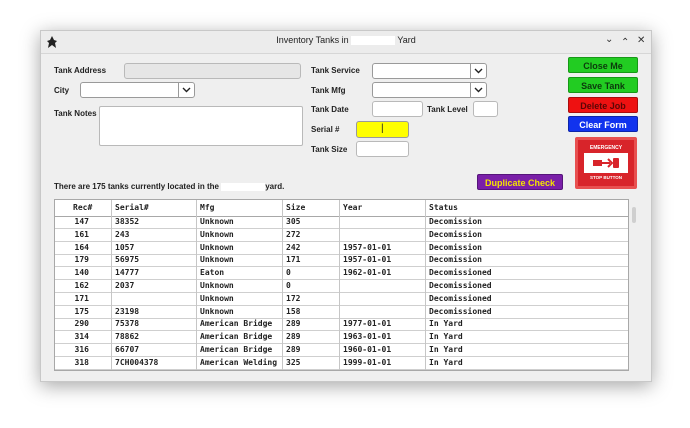 This screenshot has height=428, width=690. I want to click on minimize-icon: ⌄, so click(609, 39).